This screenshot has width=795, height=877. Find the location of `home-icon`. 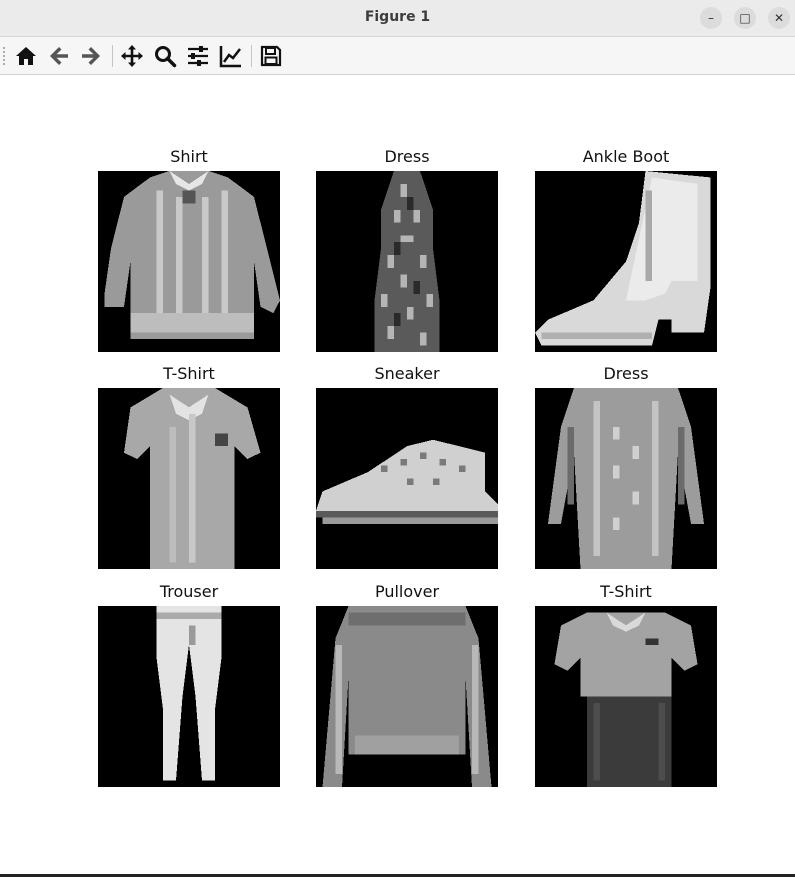

home-icon is located at coordinates (26, 56).